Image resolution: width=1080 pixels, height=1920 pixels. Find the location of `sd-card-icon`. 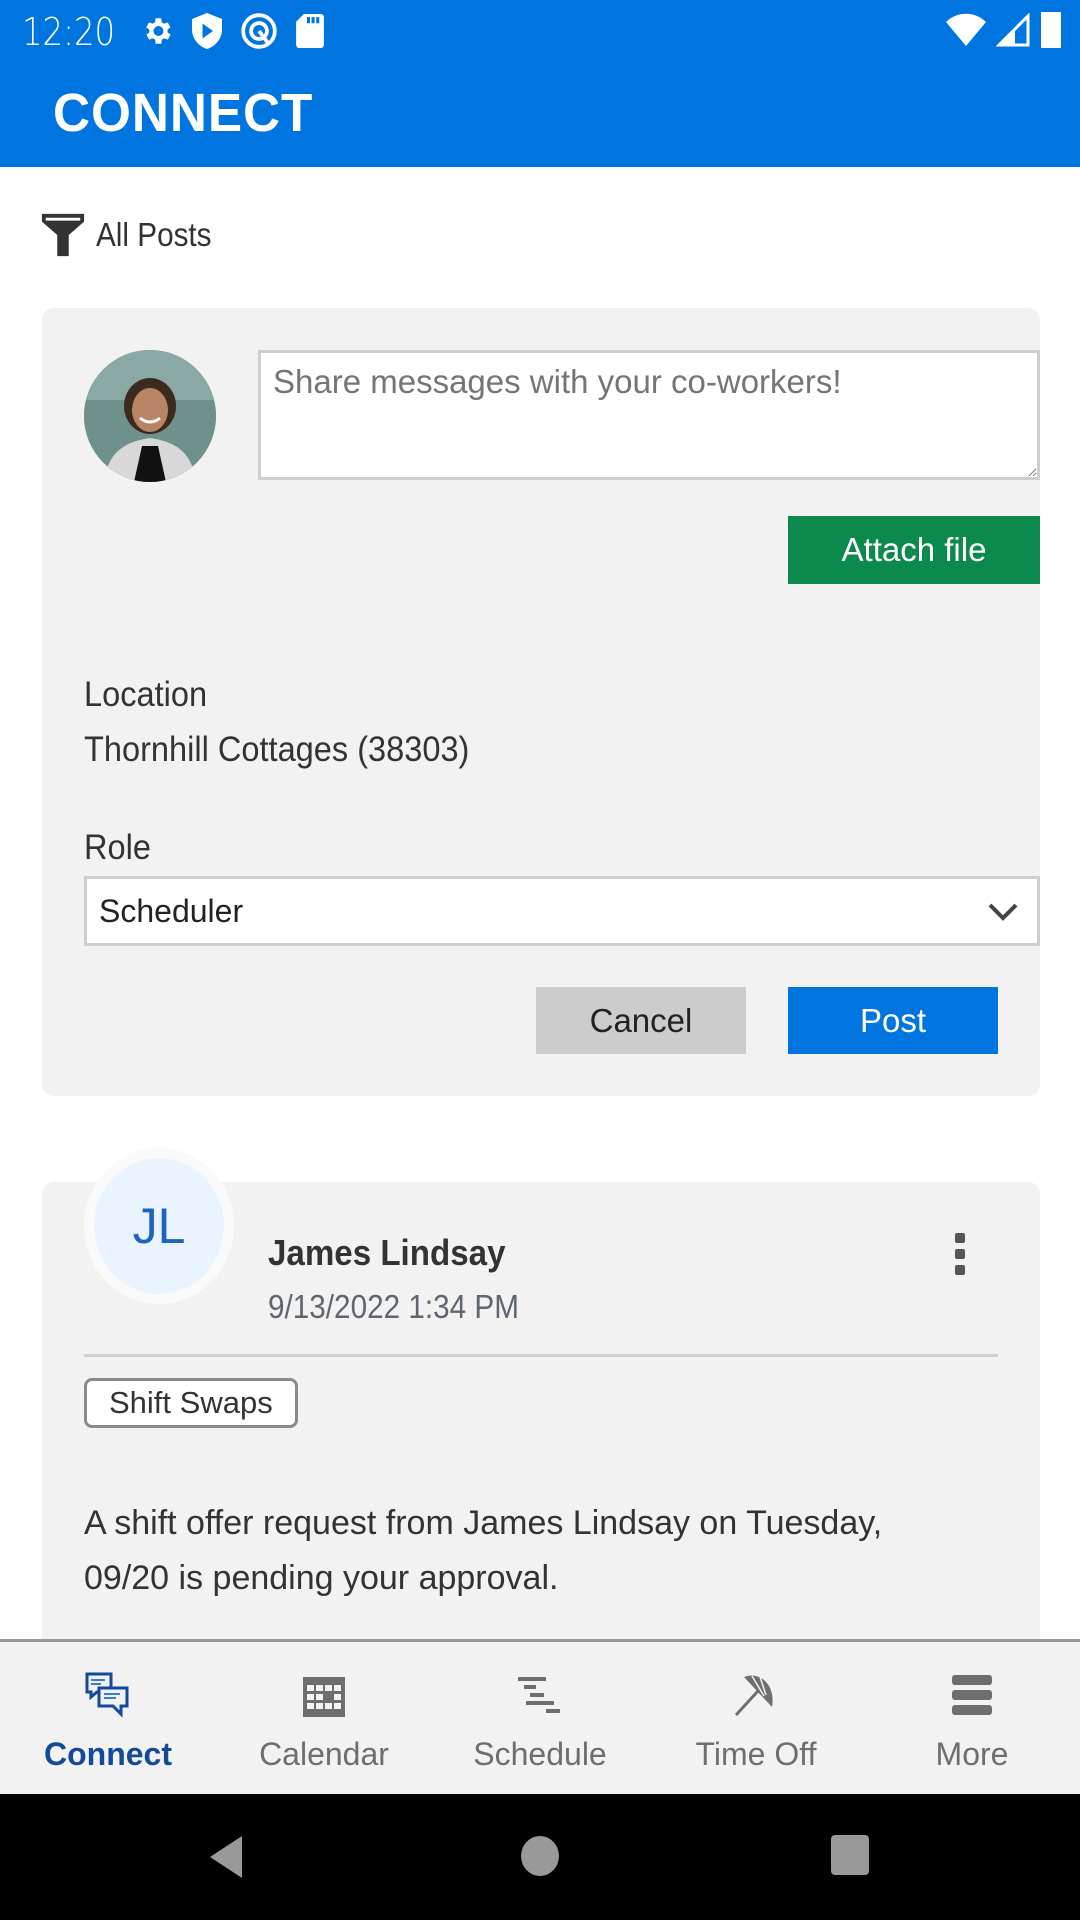

sd-card-icon is located at coordinates (310, 31).